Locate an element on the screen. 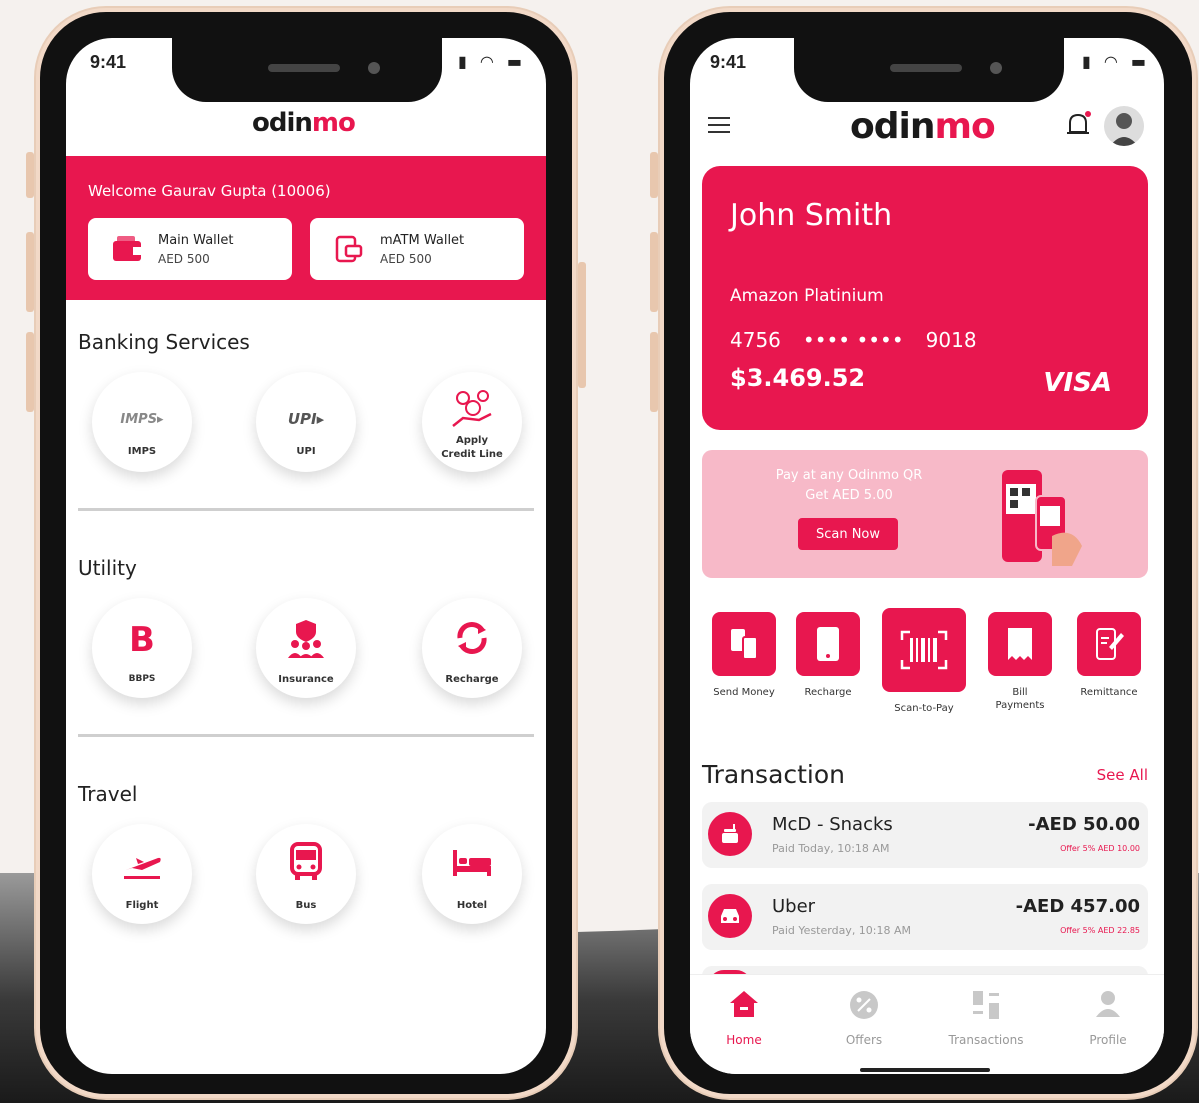 The width and height of the screenshot is (1199, 1103). bbps-button: B BBPS is located at coordinates (142, 648).